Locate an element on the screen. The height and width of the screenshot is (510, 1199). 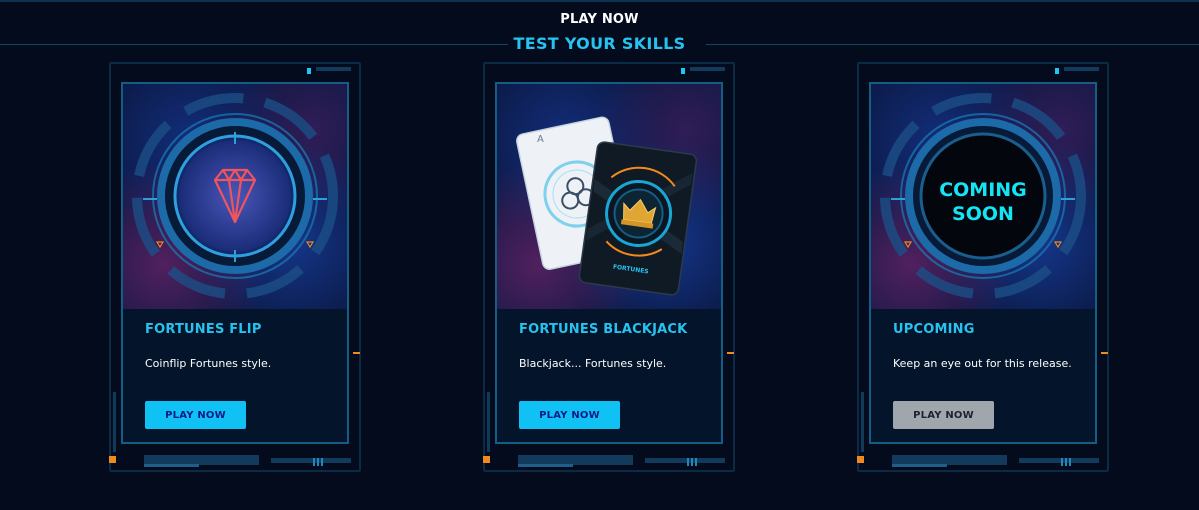
card-rank: A is located at coordinates (540, 139).